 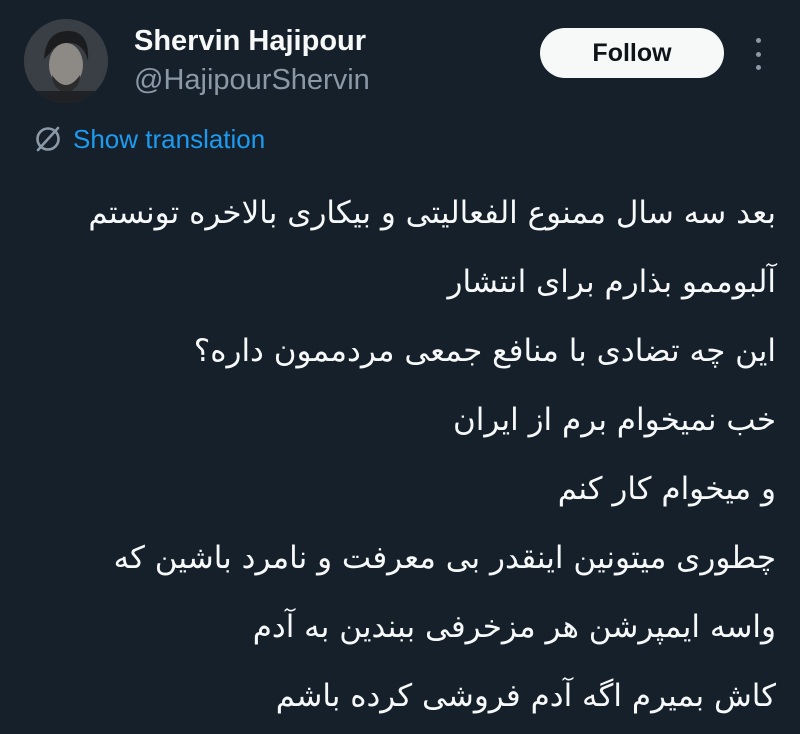 What do you see at coordinates (169, 138) in the screenshot?
I see `show-translation-label: Show translation` at bounding box center [169, 138].